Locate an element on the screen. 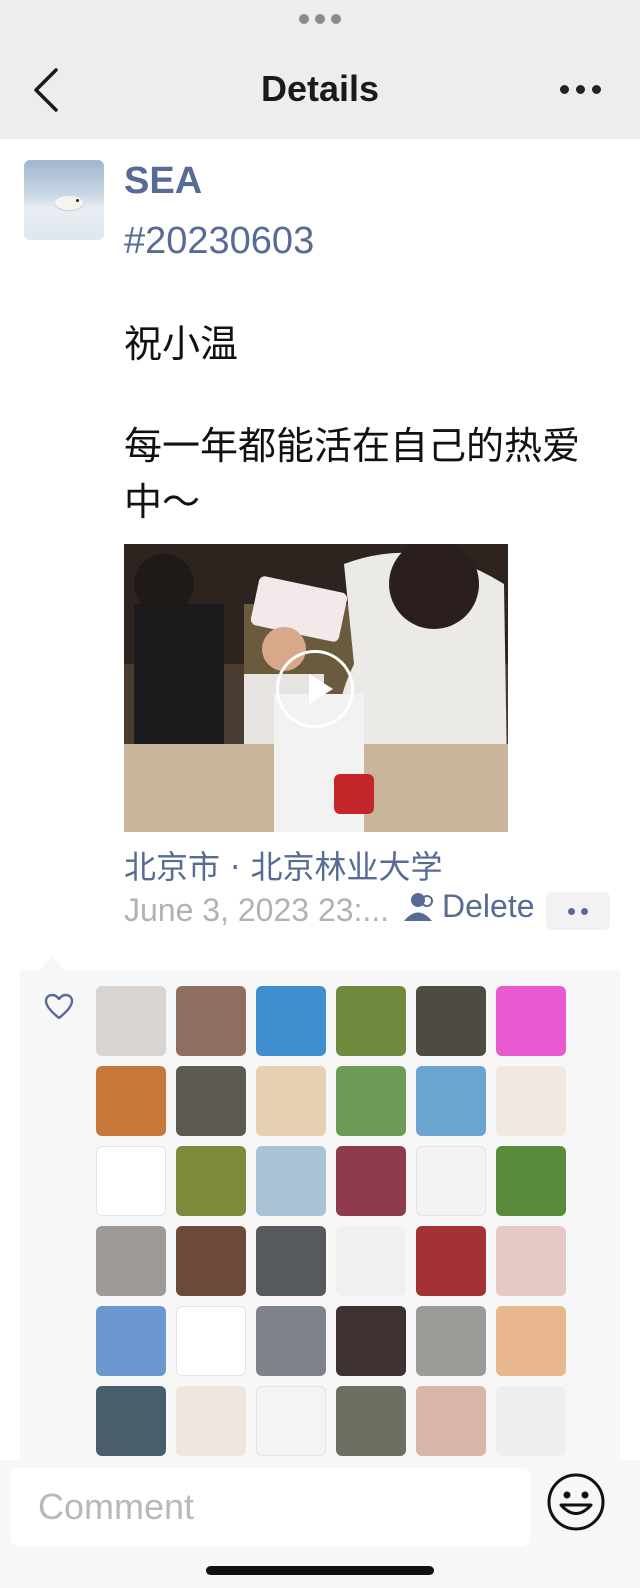  comment-bar is located at coordinates (320, 1524).